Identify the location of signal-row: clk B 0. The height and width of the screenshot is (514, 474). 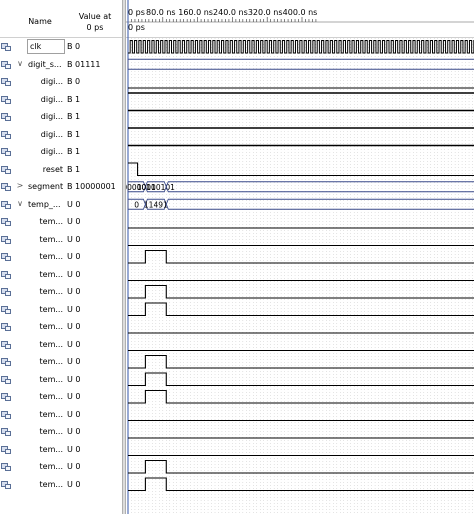
(61, 47).